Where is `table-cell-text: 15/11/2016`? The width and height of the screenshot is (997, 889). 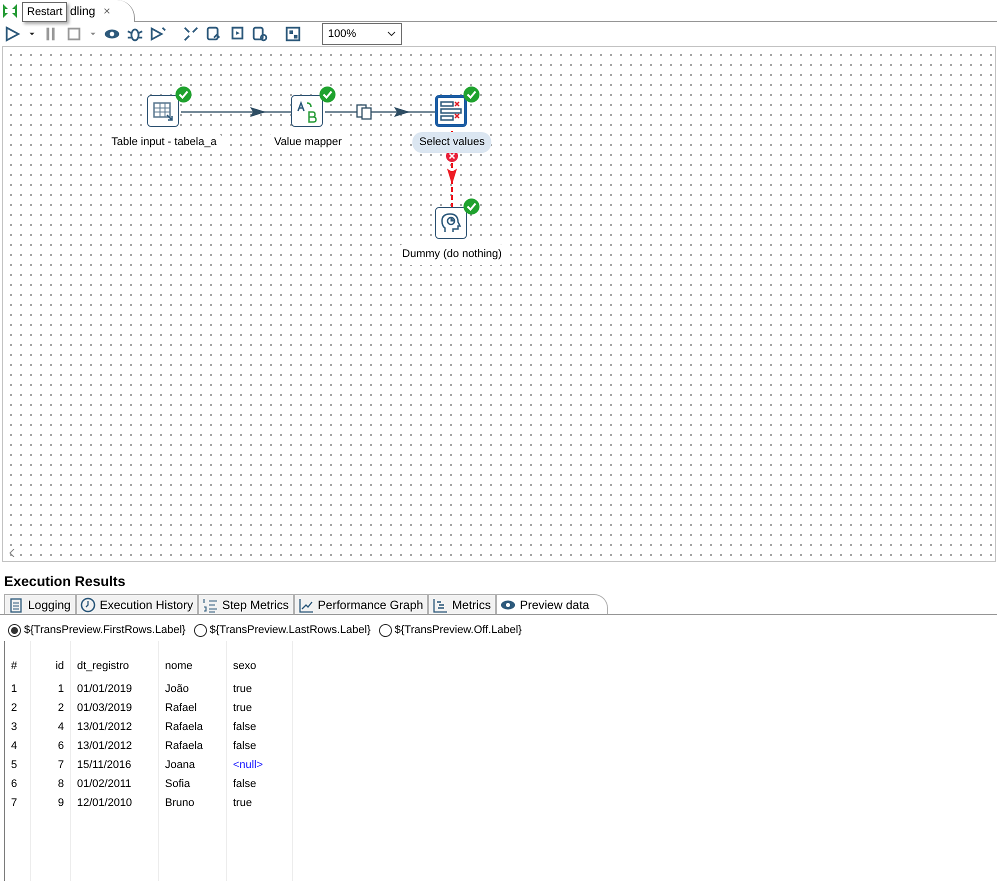
table-cell-text: 15/11/2016 is located at coordinates (104, 765).